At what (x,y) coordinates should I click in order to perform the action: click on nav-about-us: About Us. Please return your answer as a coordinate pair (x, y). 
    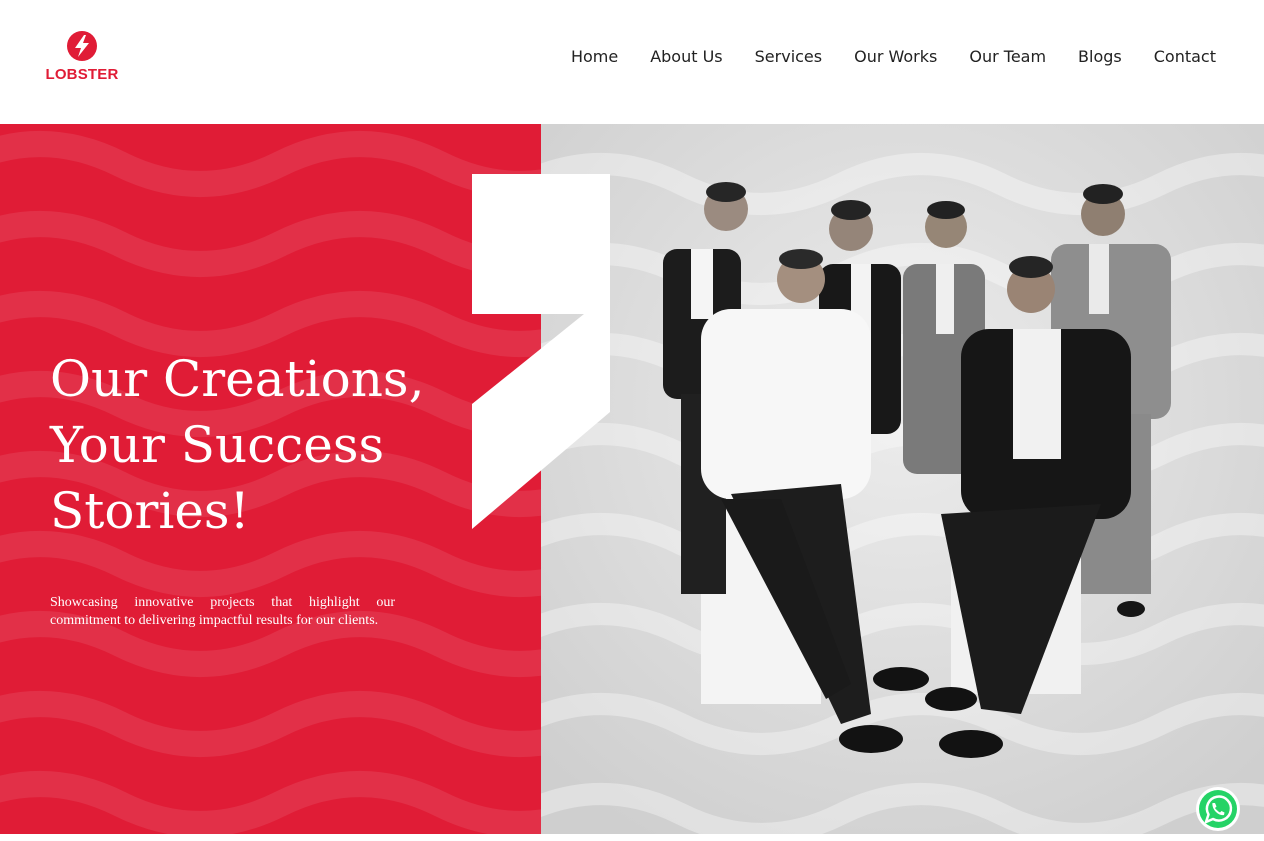
    Looking at the image, I should click on (686, 57).